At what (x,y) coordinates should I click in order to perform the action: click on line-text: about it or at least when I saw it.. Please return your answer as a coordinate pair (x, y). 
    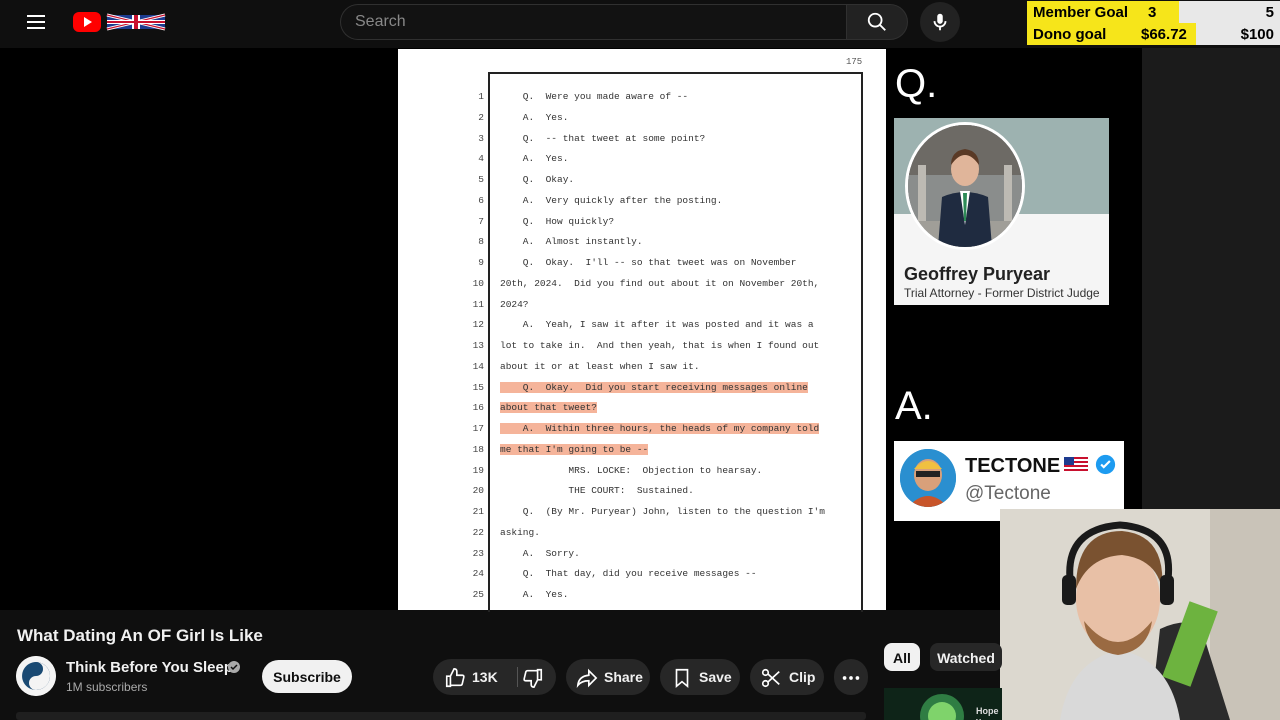
    Looking at the image, I should click on (600, 366).